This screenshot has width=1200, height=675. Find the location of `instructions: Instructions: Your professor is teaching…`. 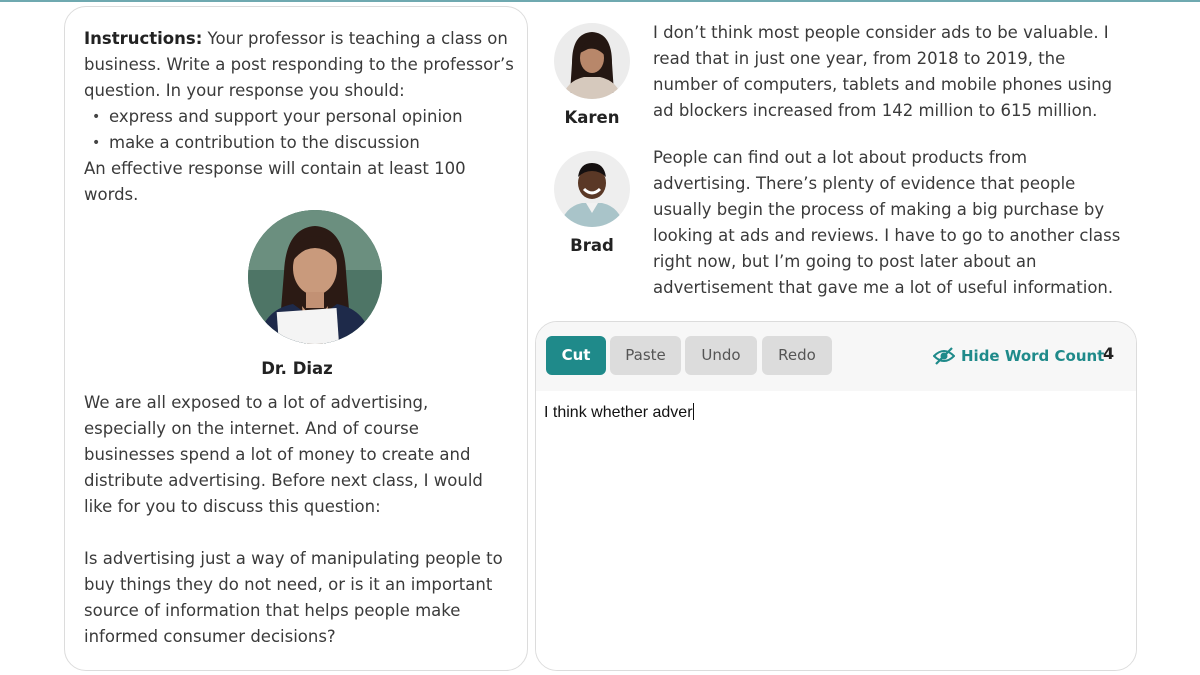

instructions: Instructions: Your professor is teaching… is located at coordinates (299, 117).